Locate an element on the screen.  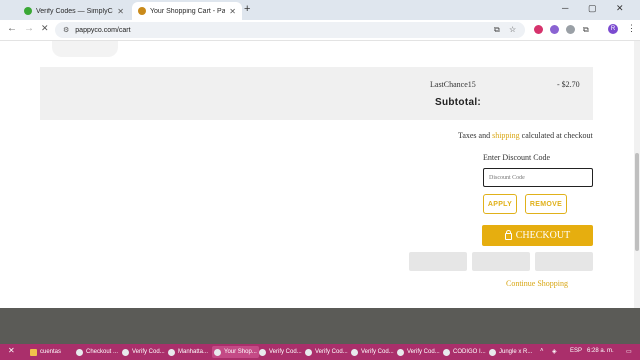
new-tab-button: + is located at coordinates (247, 9).